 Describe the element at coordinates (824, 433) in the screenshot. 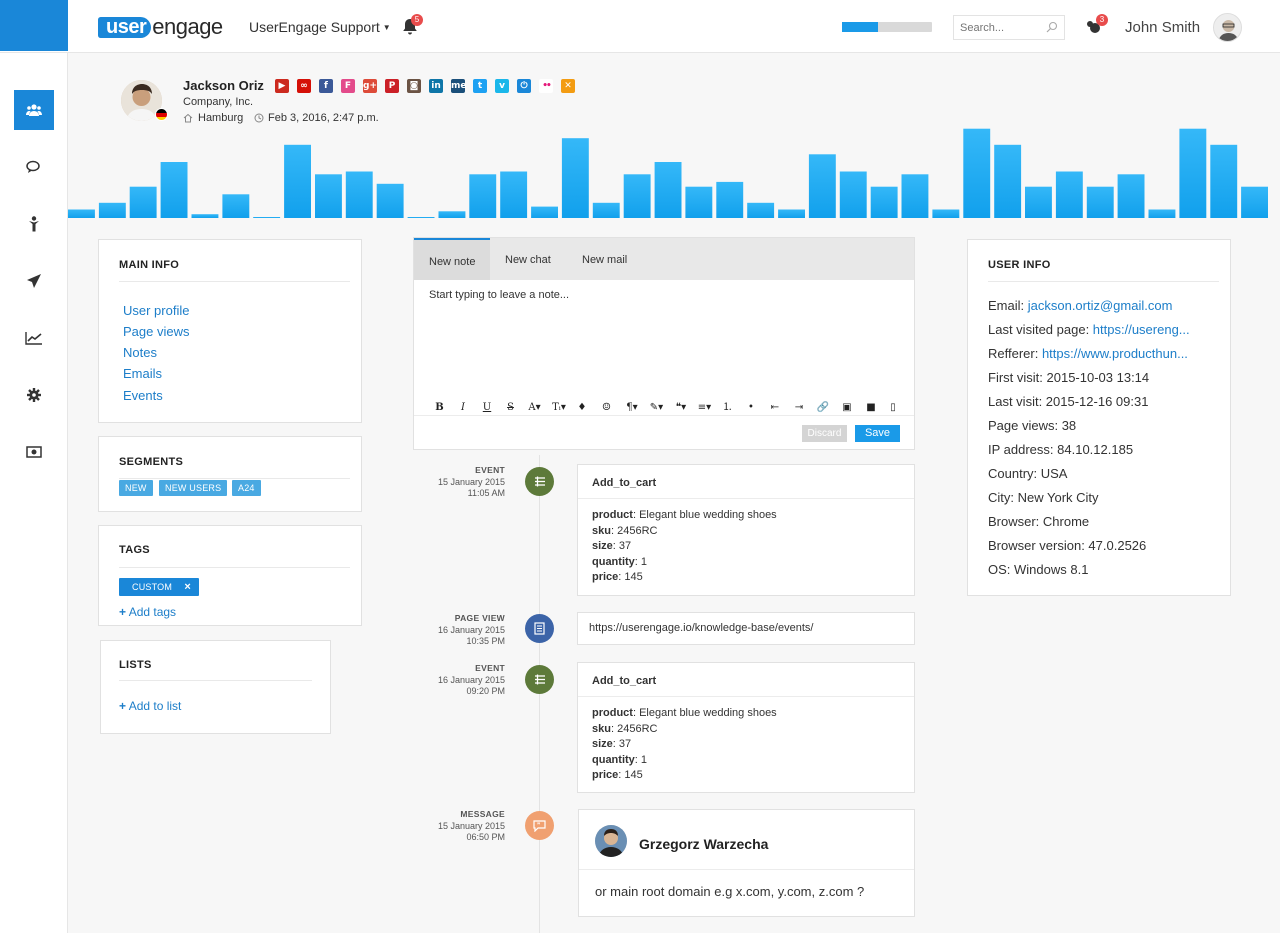

I see `discard-button: Discard` at that location.